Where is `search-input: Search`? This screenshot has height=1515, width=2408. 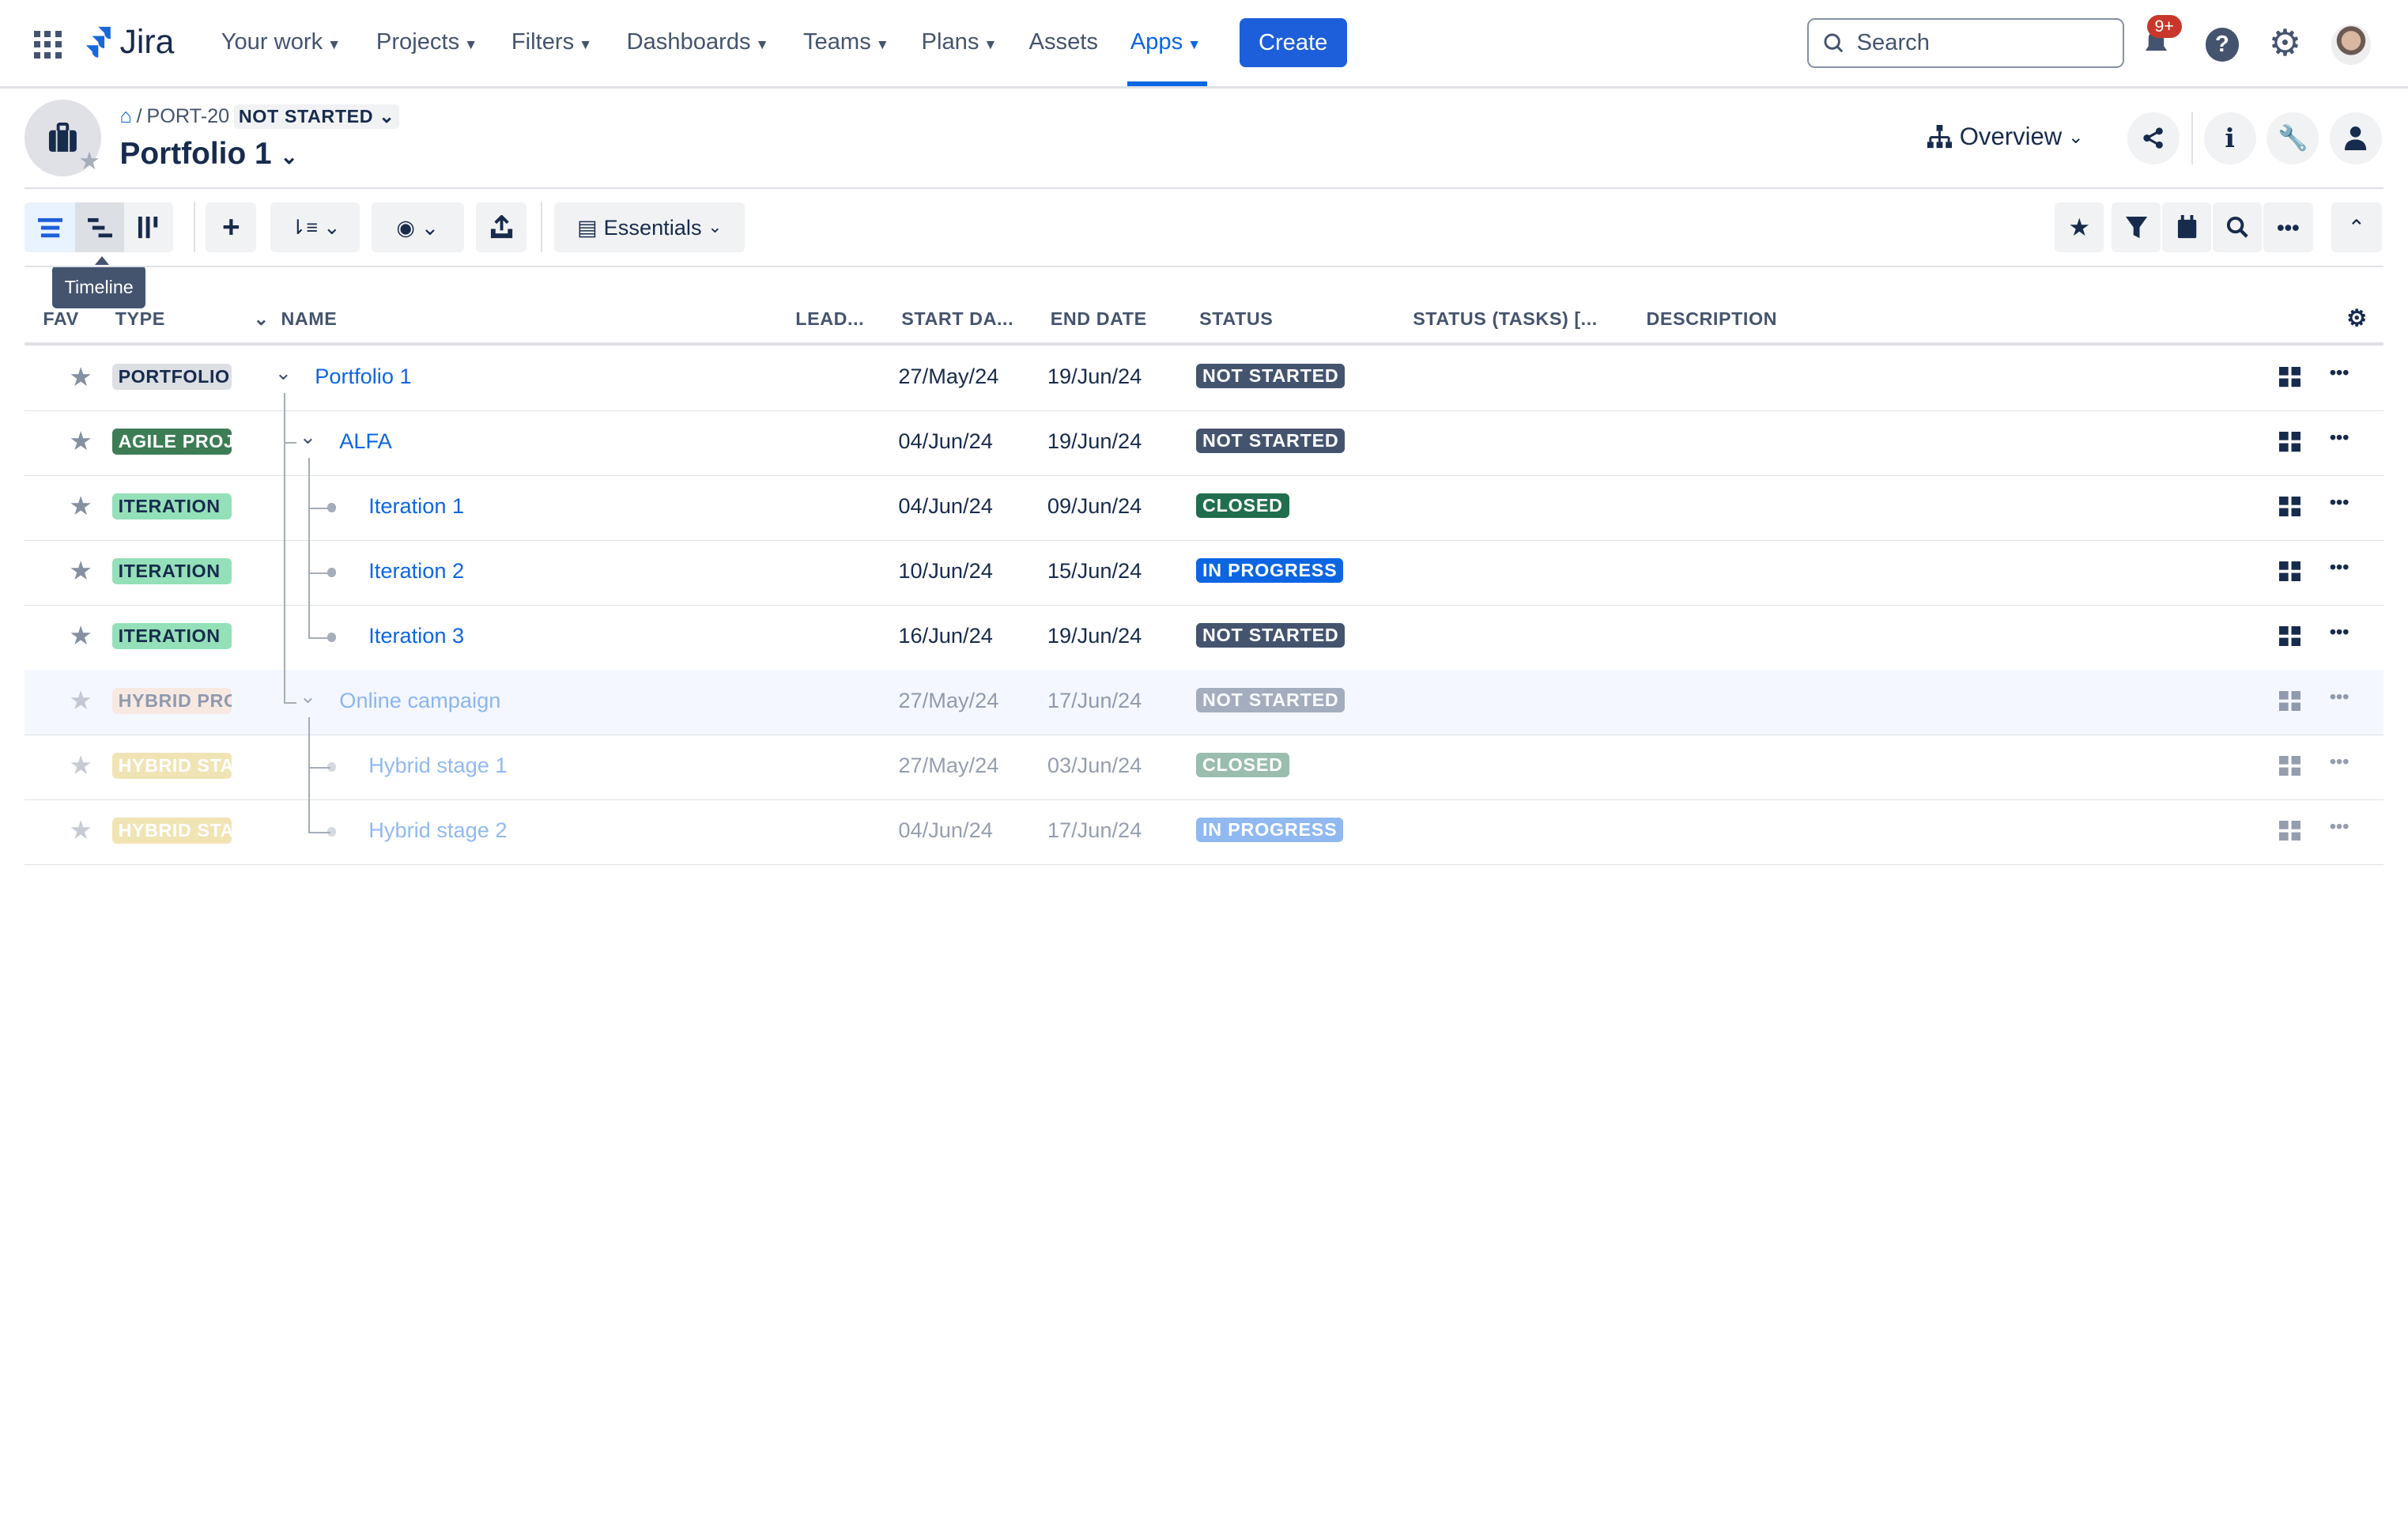 search-input: Search is located at coordinates (1965, 43).